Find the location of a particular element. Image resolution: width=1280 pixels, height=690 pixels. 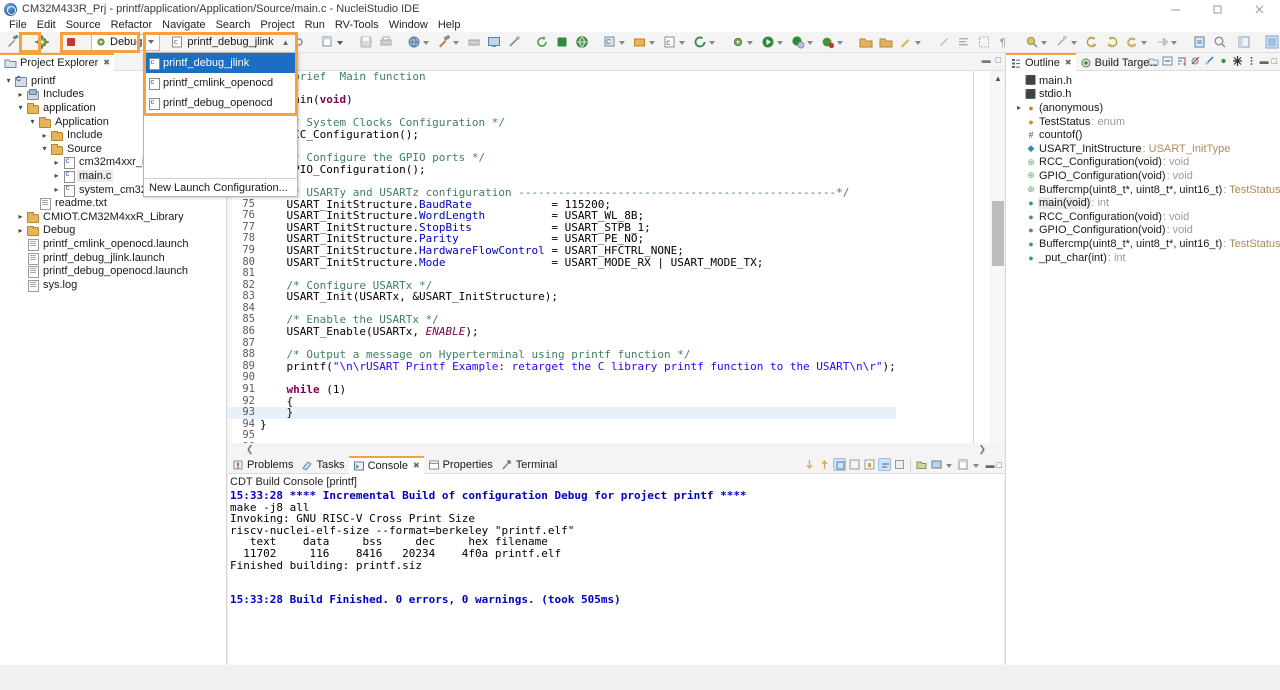

next-annotation-button is located at coordinates (1037, 42).